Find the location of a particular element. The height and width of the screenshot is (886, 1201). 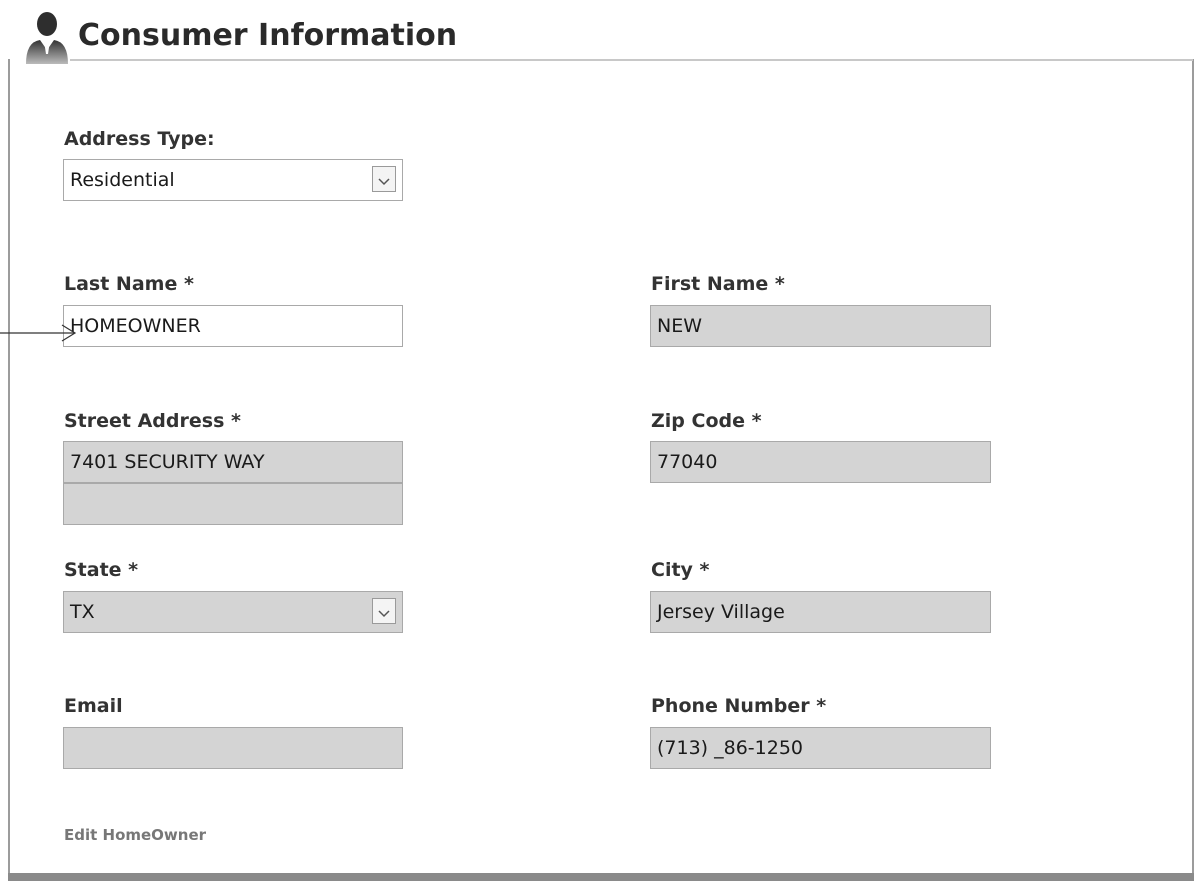

city-label: City * is located at coordinates (680, 570).